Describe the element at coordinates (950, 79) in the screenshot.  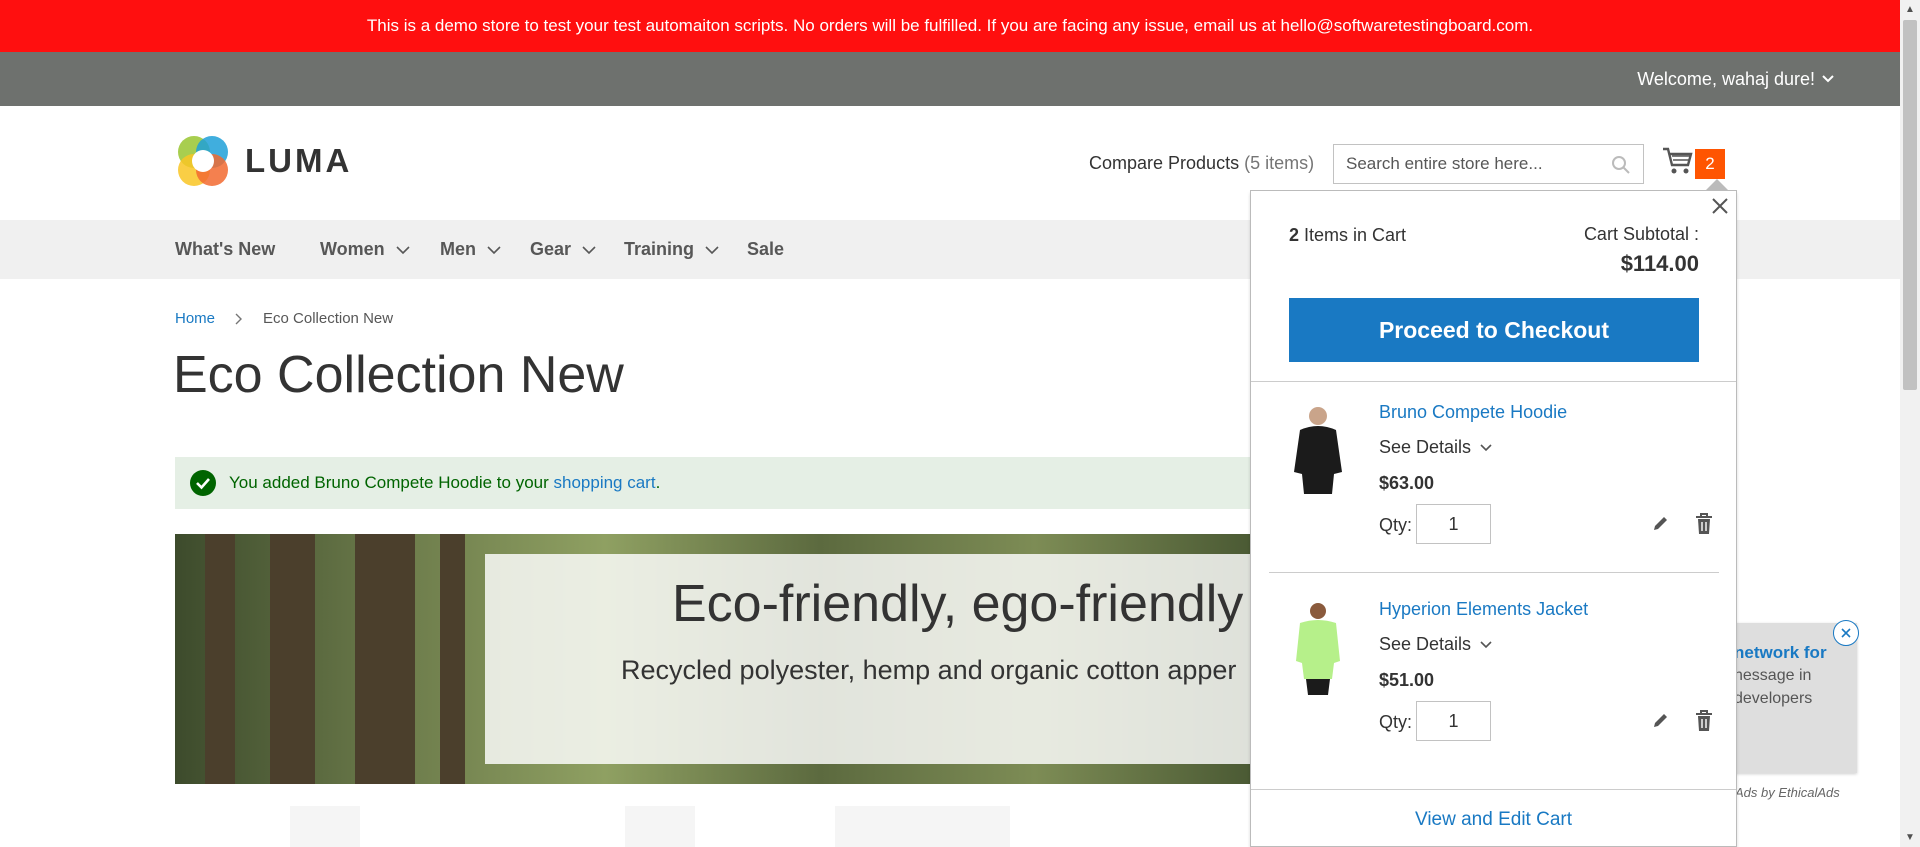
I see `top-bar: Welcome, wahaj dure!` at that location.